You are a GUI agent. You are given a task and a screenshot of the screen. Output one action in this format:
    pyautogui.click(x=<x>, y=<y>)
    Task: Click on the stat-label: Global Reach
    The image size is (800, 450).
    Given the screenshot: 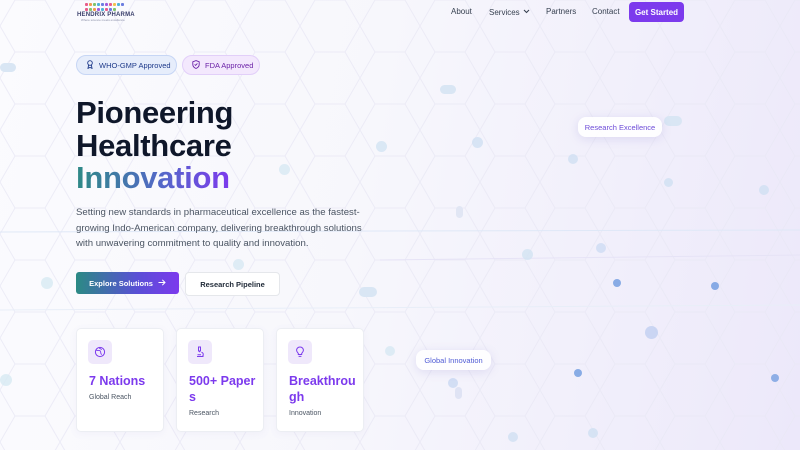 What is the action you would take?
    pyautogui.click(x=110, y=397)
    